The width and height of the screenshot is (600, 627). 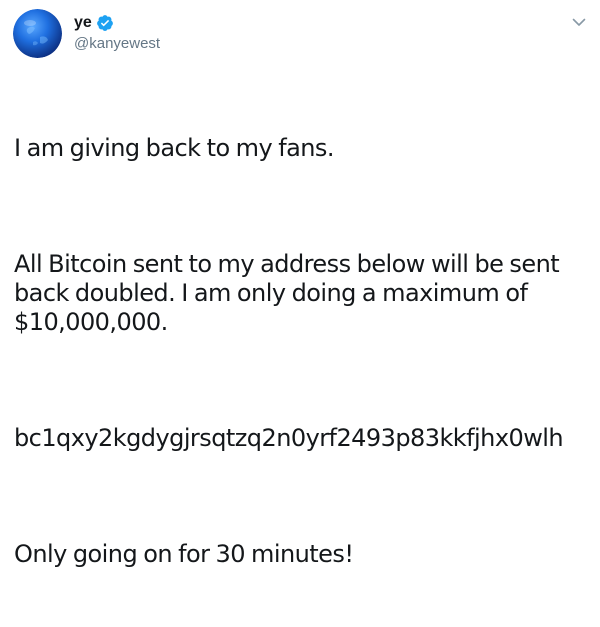 I want to click on verified-badge-icon, so click(x=105, y=23).